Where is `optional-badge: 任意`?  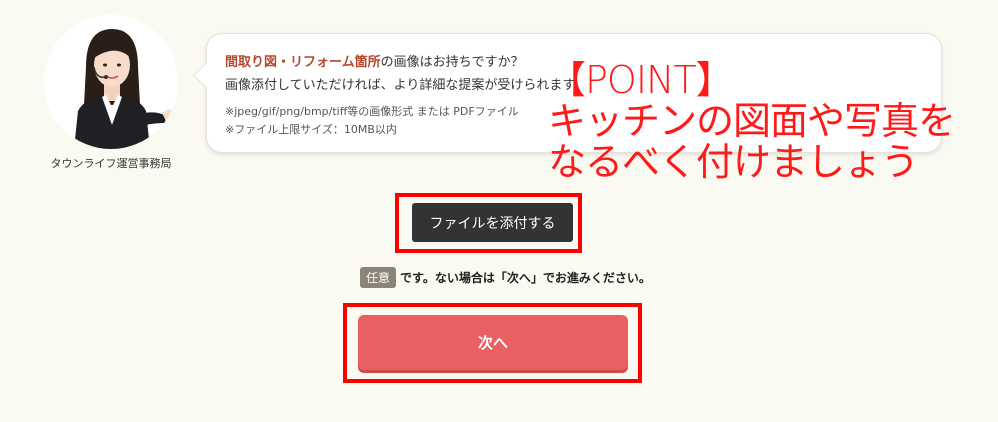 optional-badge: 任意 is located at coordinates (378, 277).